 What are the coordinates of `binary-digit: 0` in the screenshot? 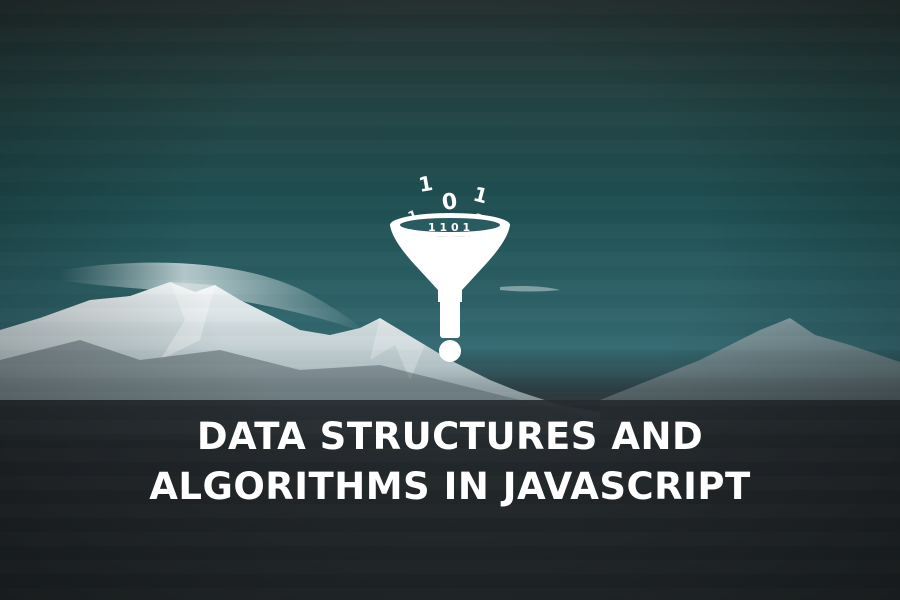 It's located at (449, 202).